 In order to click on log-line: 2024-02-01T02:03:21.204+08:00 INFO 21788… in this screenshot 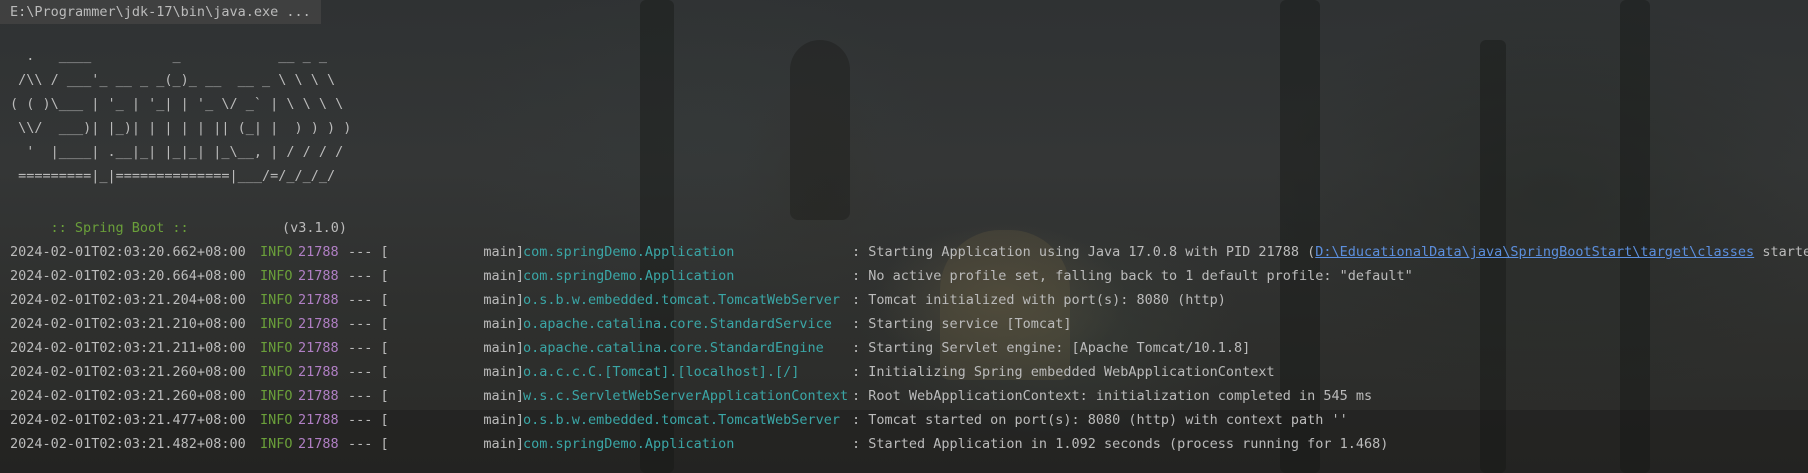, I will do `click(618, 300)`.